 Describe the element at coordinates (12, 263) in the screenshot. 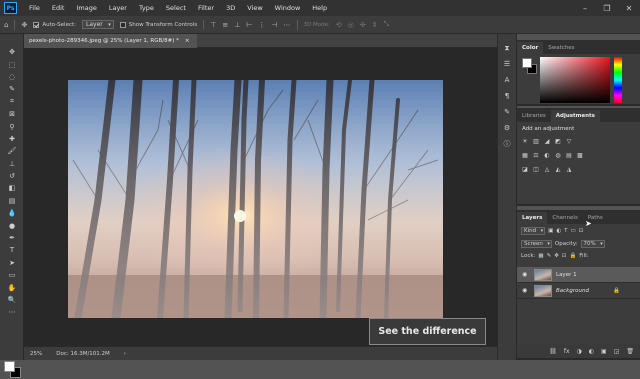

I see `path-selection-tool-icon: ➤` at that location.